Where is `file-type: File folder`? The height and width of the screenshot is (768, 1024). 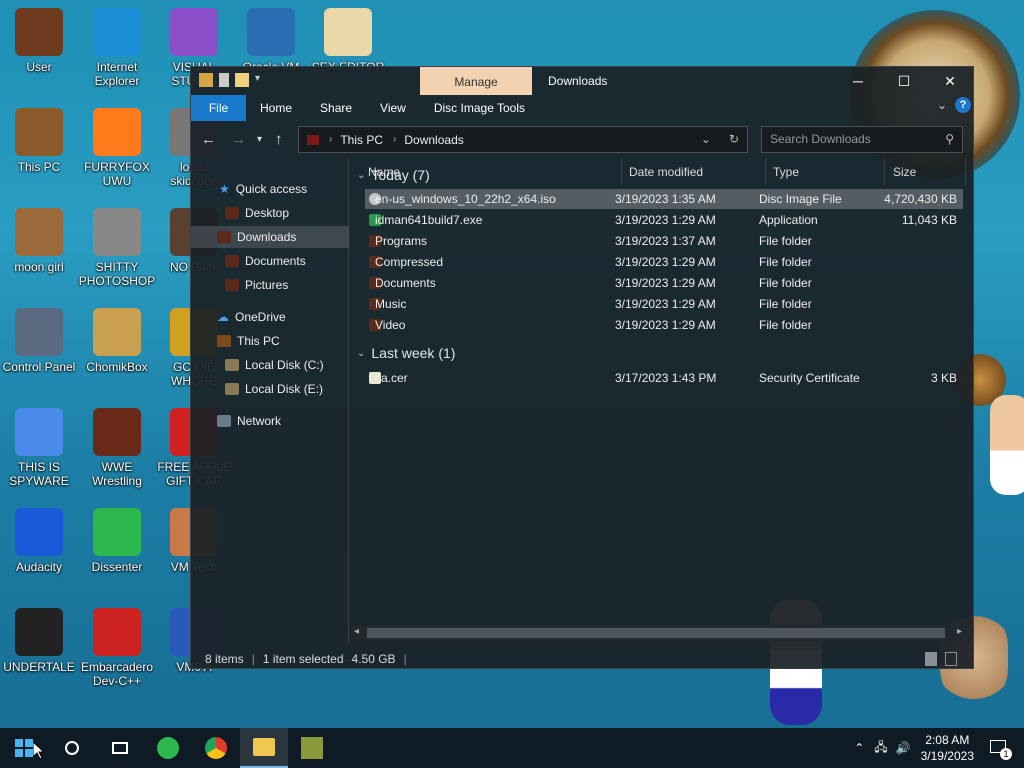 file-type: File folder is located at coordinates (785, 325).